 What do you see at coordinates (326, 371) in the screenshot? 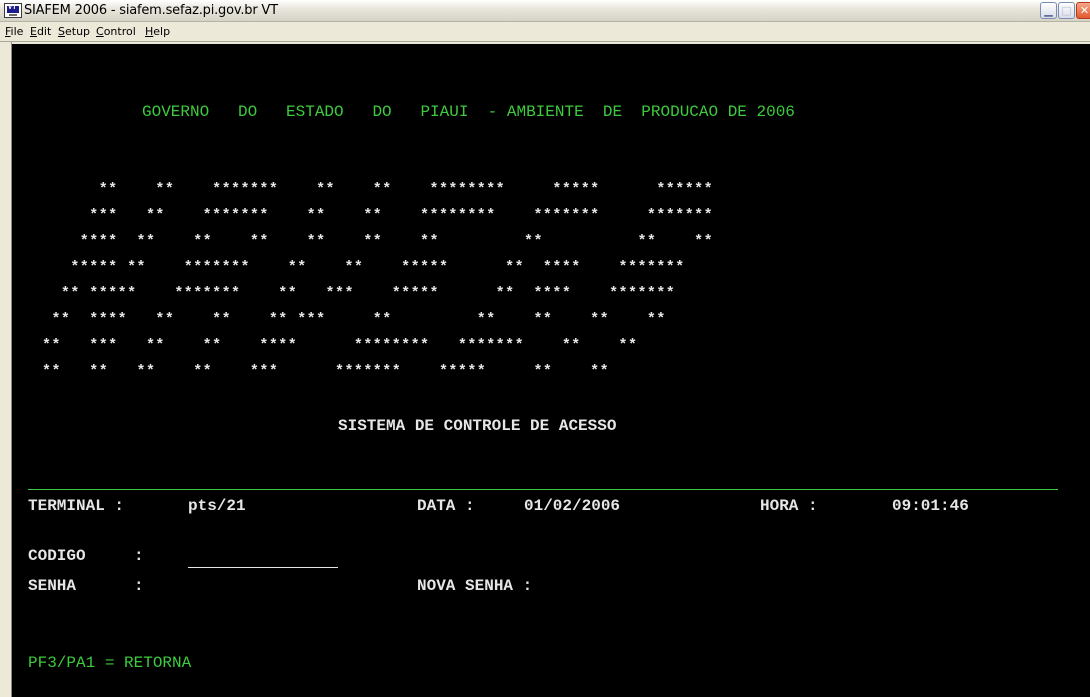
I see `ascii-art-line: ** ** ** ** *** ******* ***** ** **` at bounding box center [326, 371].